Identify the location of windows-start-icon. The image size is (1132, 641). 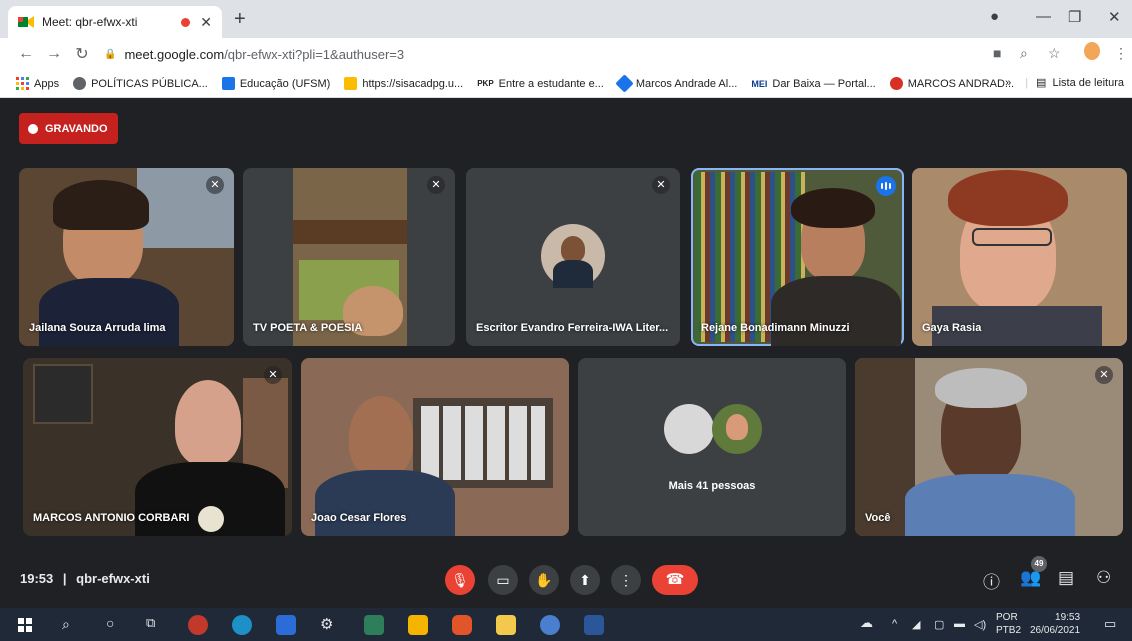
(25, 625).